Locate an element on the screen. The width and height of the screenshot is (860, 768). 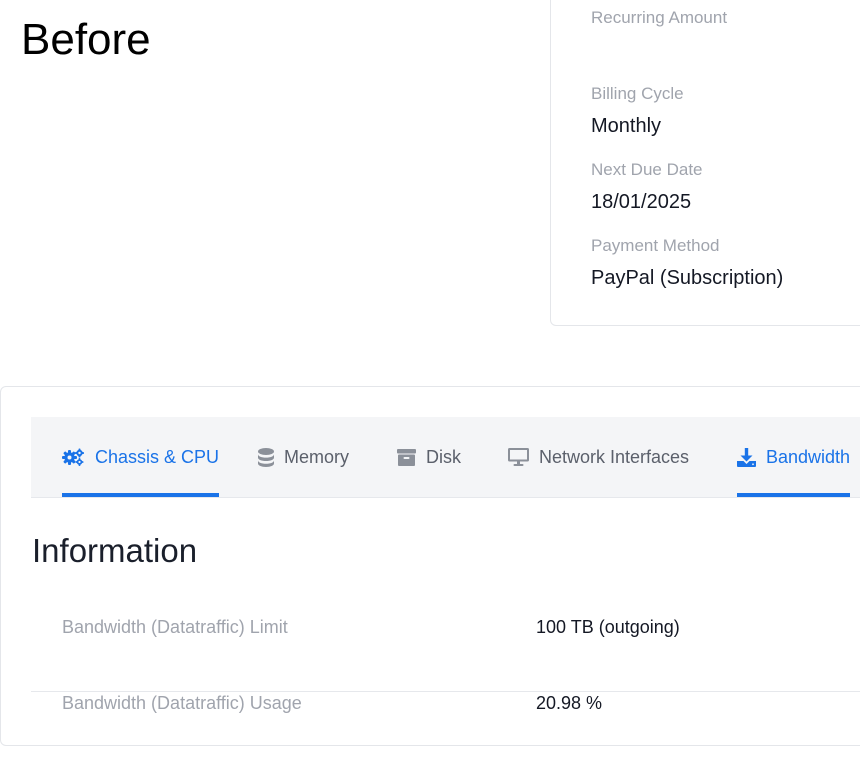
payment-method-value: PayPal (Subscription) is located at coordinates (687, 278).